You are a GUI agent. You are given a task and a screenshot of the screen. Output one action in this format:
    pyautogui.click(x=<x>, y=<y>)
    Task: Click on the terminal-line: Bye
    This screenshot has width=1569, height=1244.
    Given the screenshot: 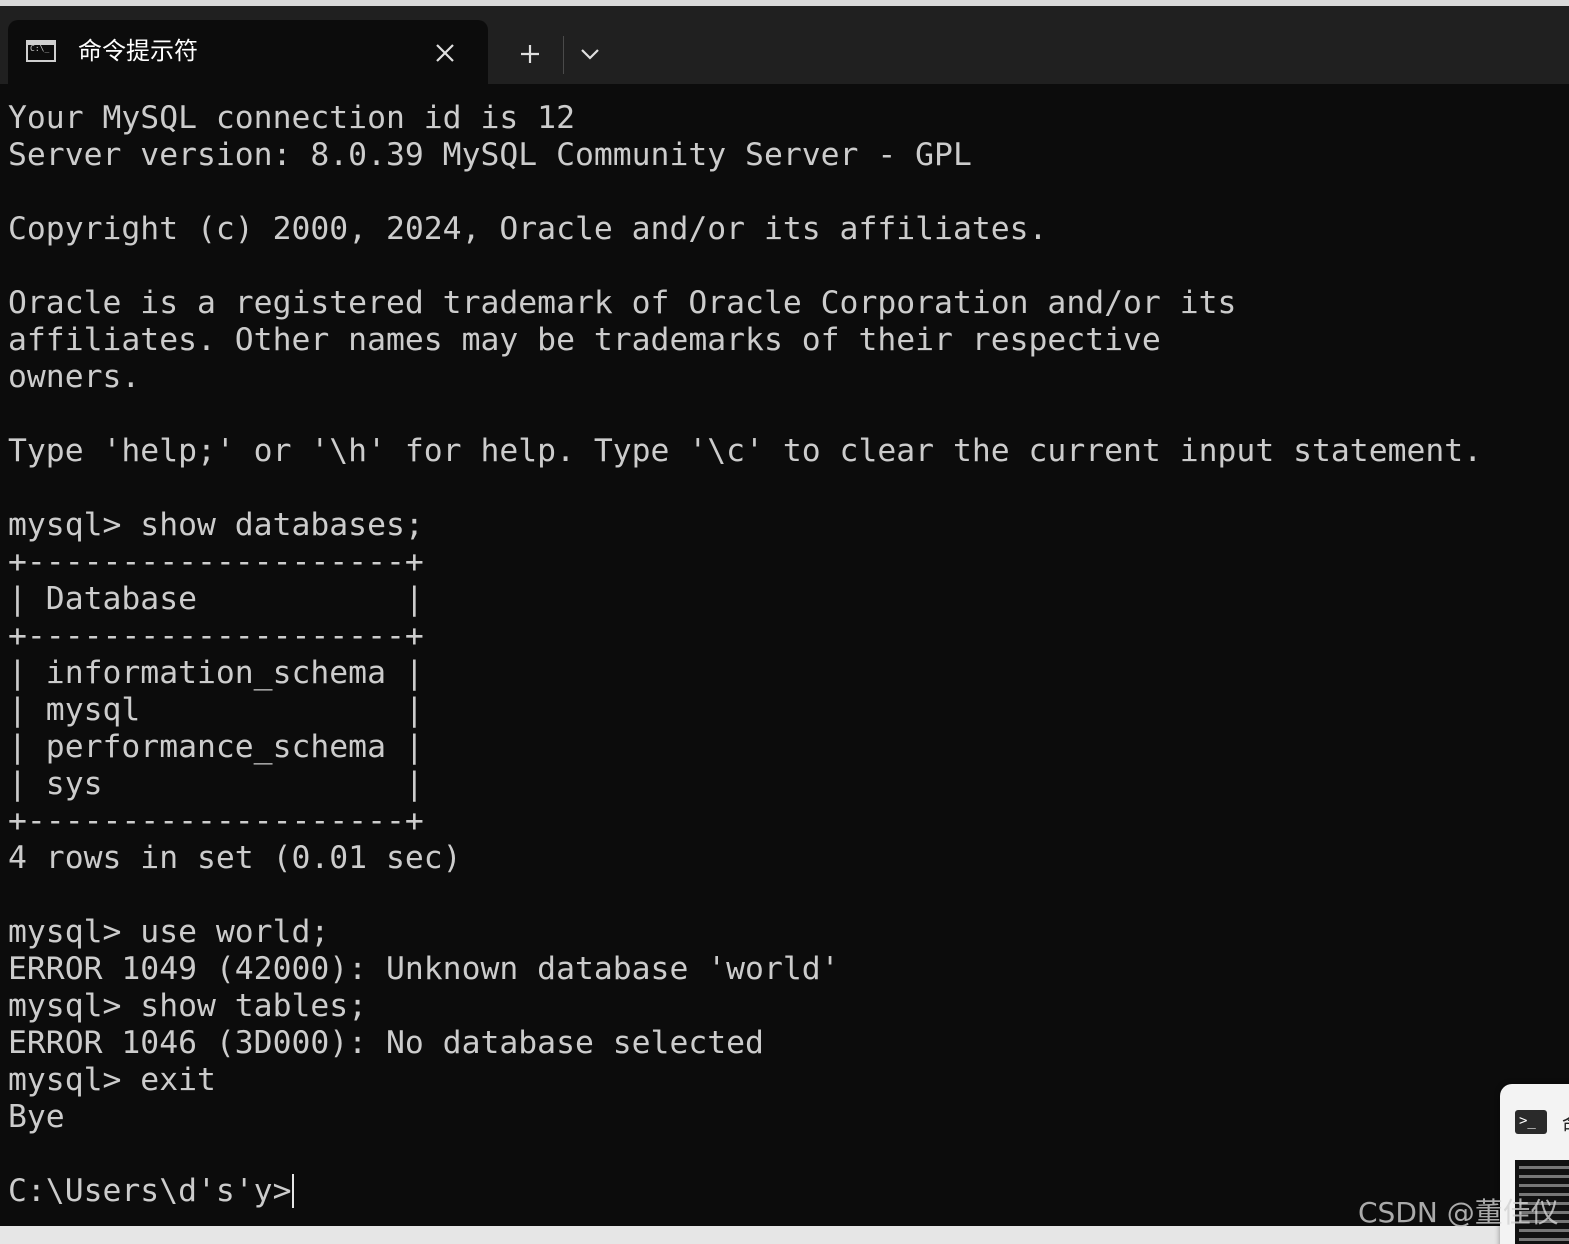 What is the action you would take?
    pyautogui.click(x=36, y=1117)
    